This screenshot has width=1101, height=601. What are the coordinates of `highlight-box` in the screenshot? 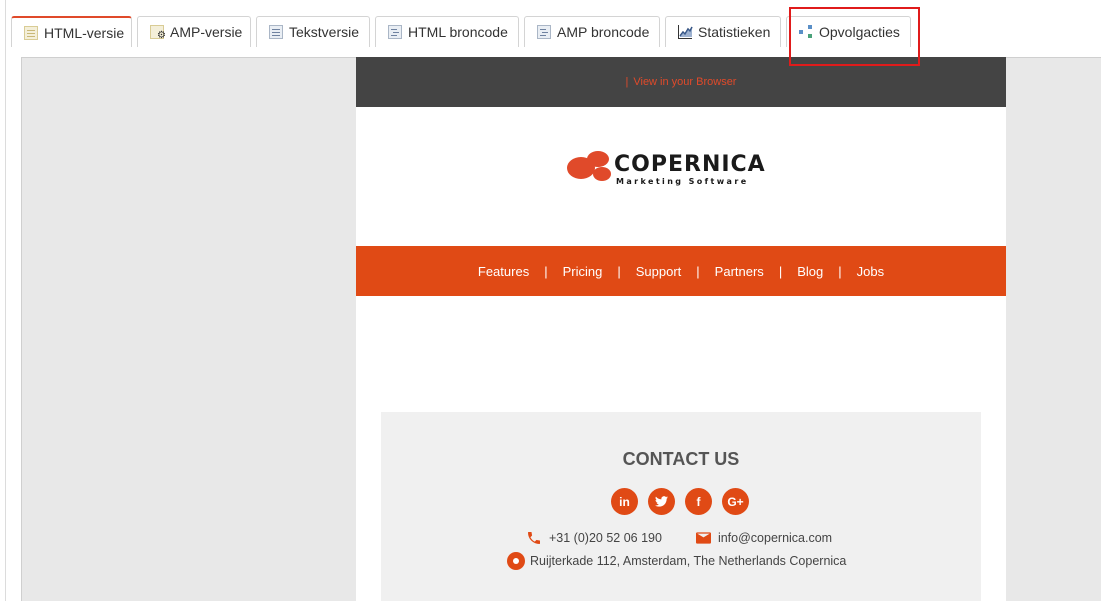 It's located at (854, 36).